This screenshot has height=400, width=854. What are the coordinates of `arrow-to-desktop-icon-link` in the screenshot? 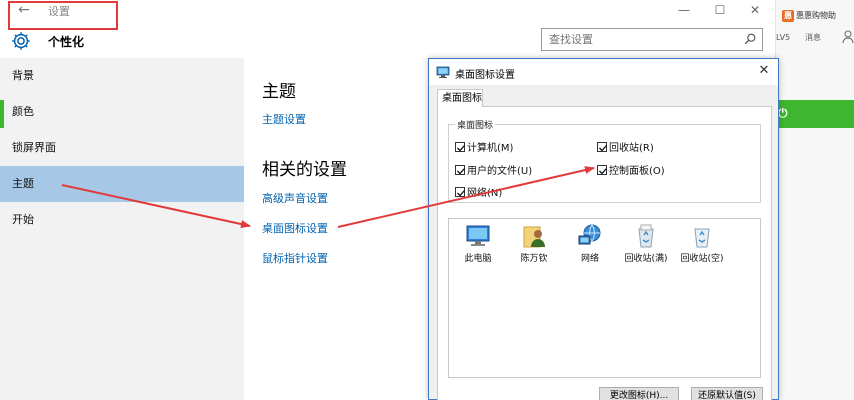 It's located at (156, 206).